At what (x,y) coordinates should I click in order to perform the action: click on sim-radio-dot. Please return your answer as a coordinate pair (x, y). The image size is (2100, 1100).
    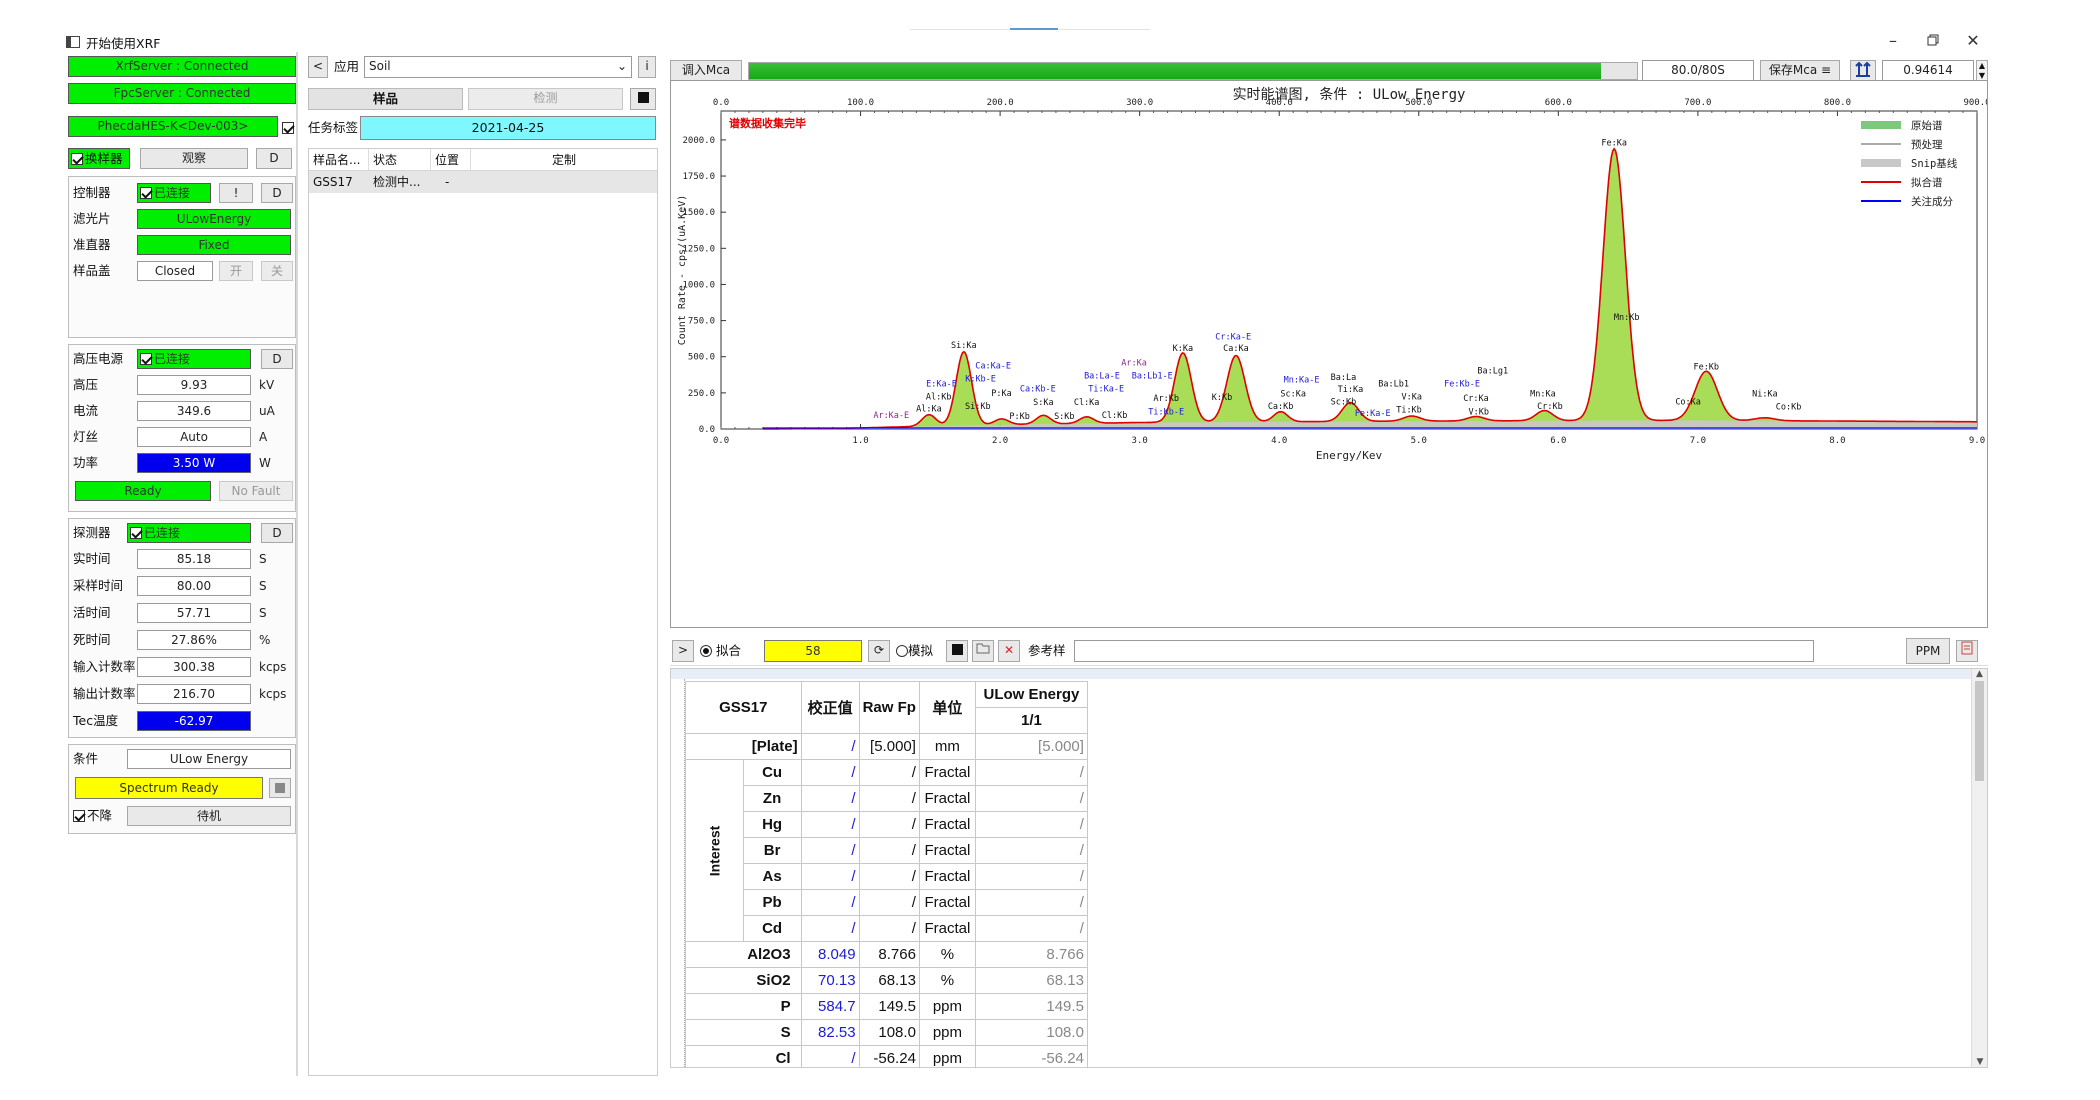
    Looking at the image, I should click on (902, 651).